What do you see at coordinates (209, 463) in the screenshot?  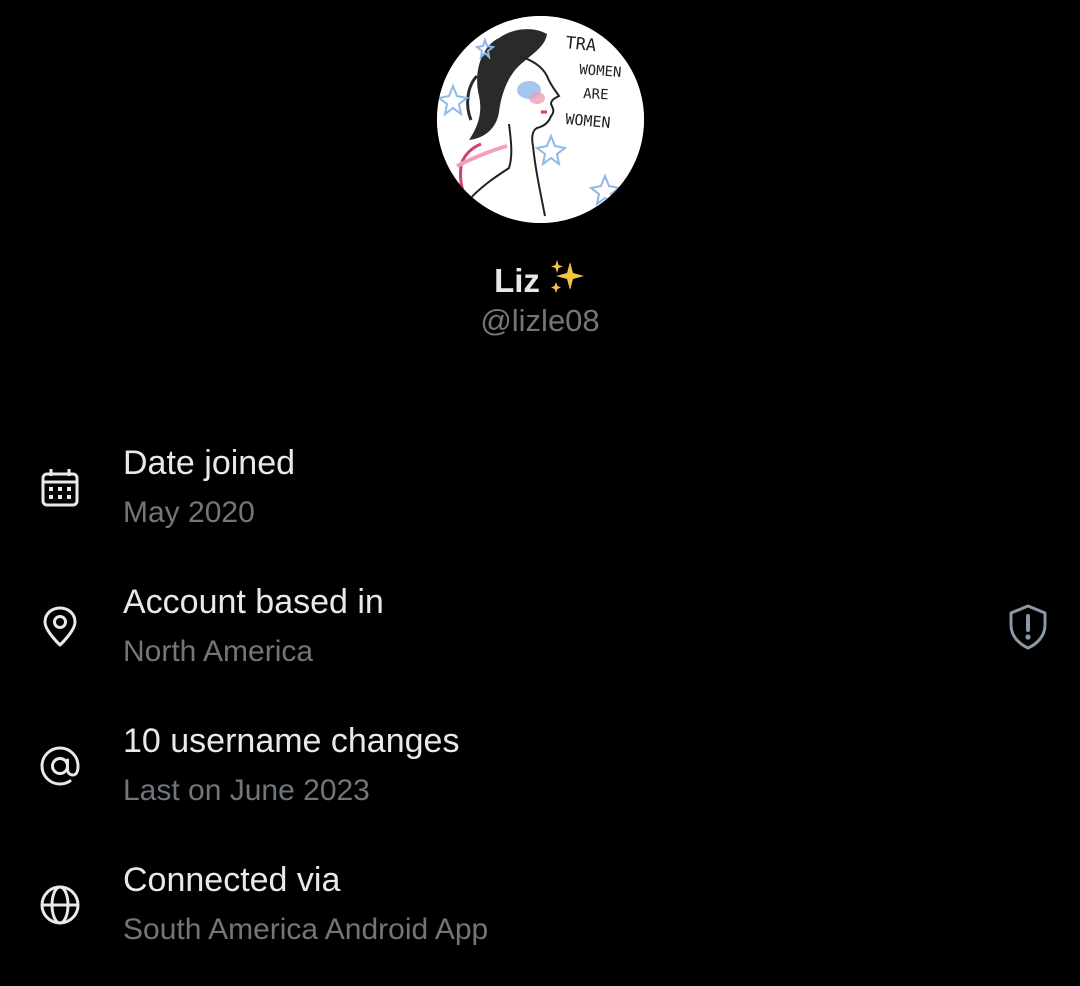 I see `info-row-title: Date joined` at bounding box center [209, 463].